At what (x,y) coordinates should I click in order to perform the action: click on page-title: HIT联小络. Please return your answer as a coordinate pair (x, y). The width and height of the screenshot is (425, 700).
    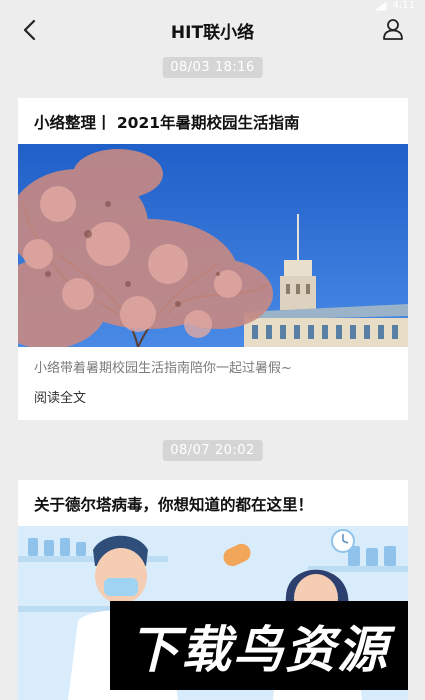
    Looking at the image, I should click on (212, 33).